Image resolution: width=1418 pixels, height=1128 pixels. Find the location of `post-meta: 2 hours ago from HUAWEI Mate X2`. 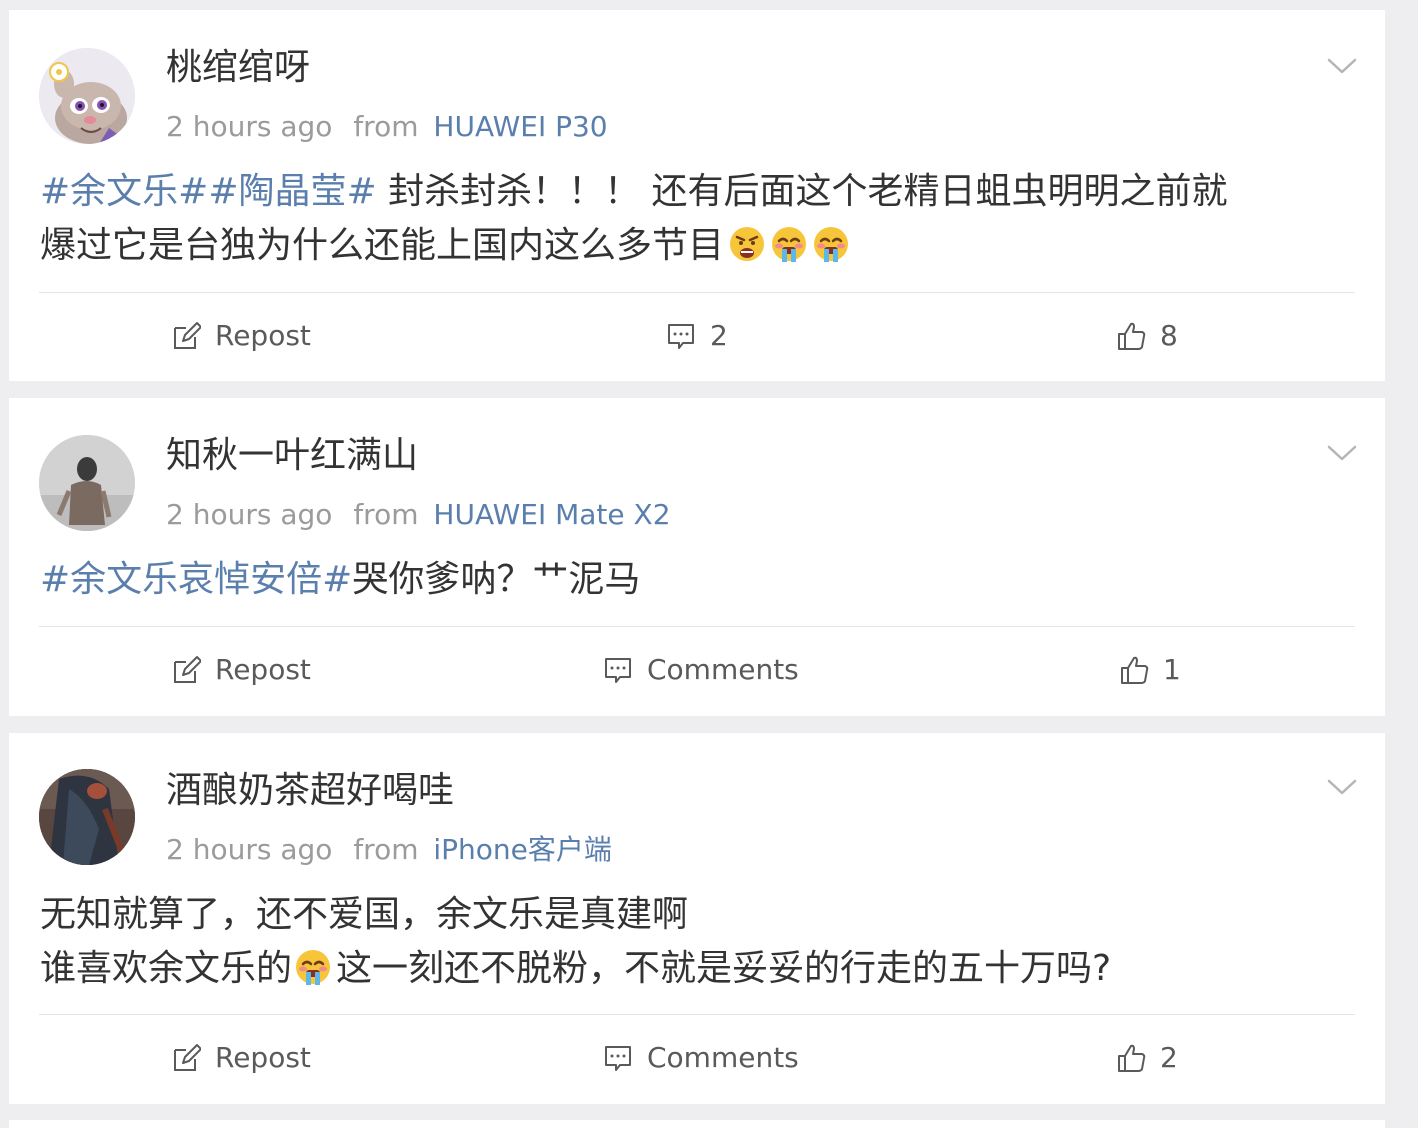

post-meta: 2 hours ago from HUAWEI Mate X2 is located at coordinates (418, 515).